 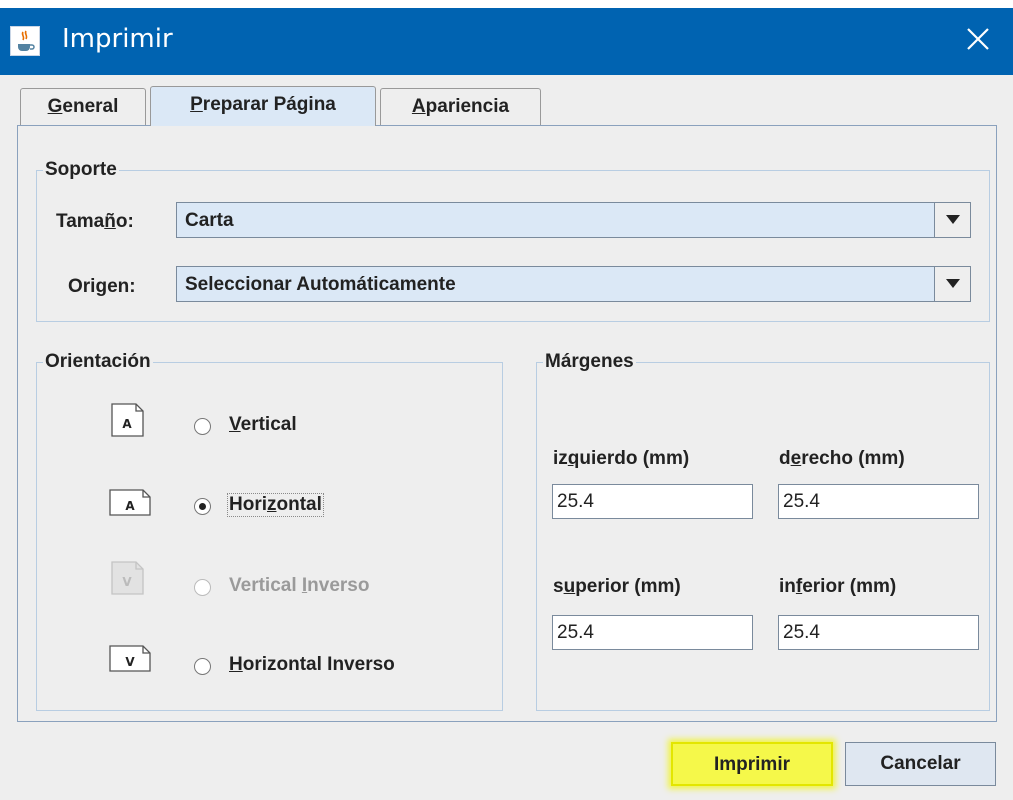 I want to click on source-select: Seleccionar Automáticamente, so click(x=573, y=284).